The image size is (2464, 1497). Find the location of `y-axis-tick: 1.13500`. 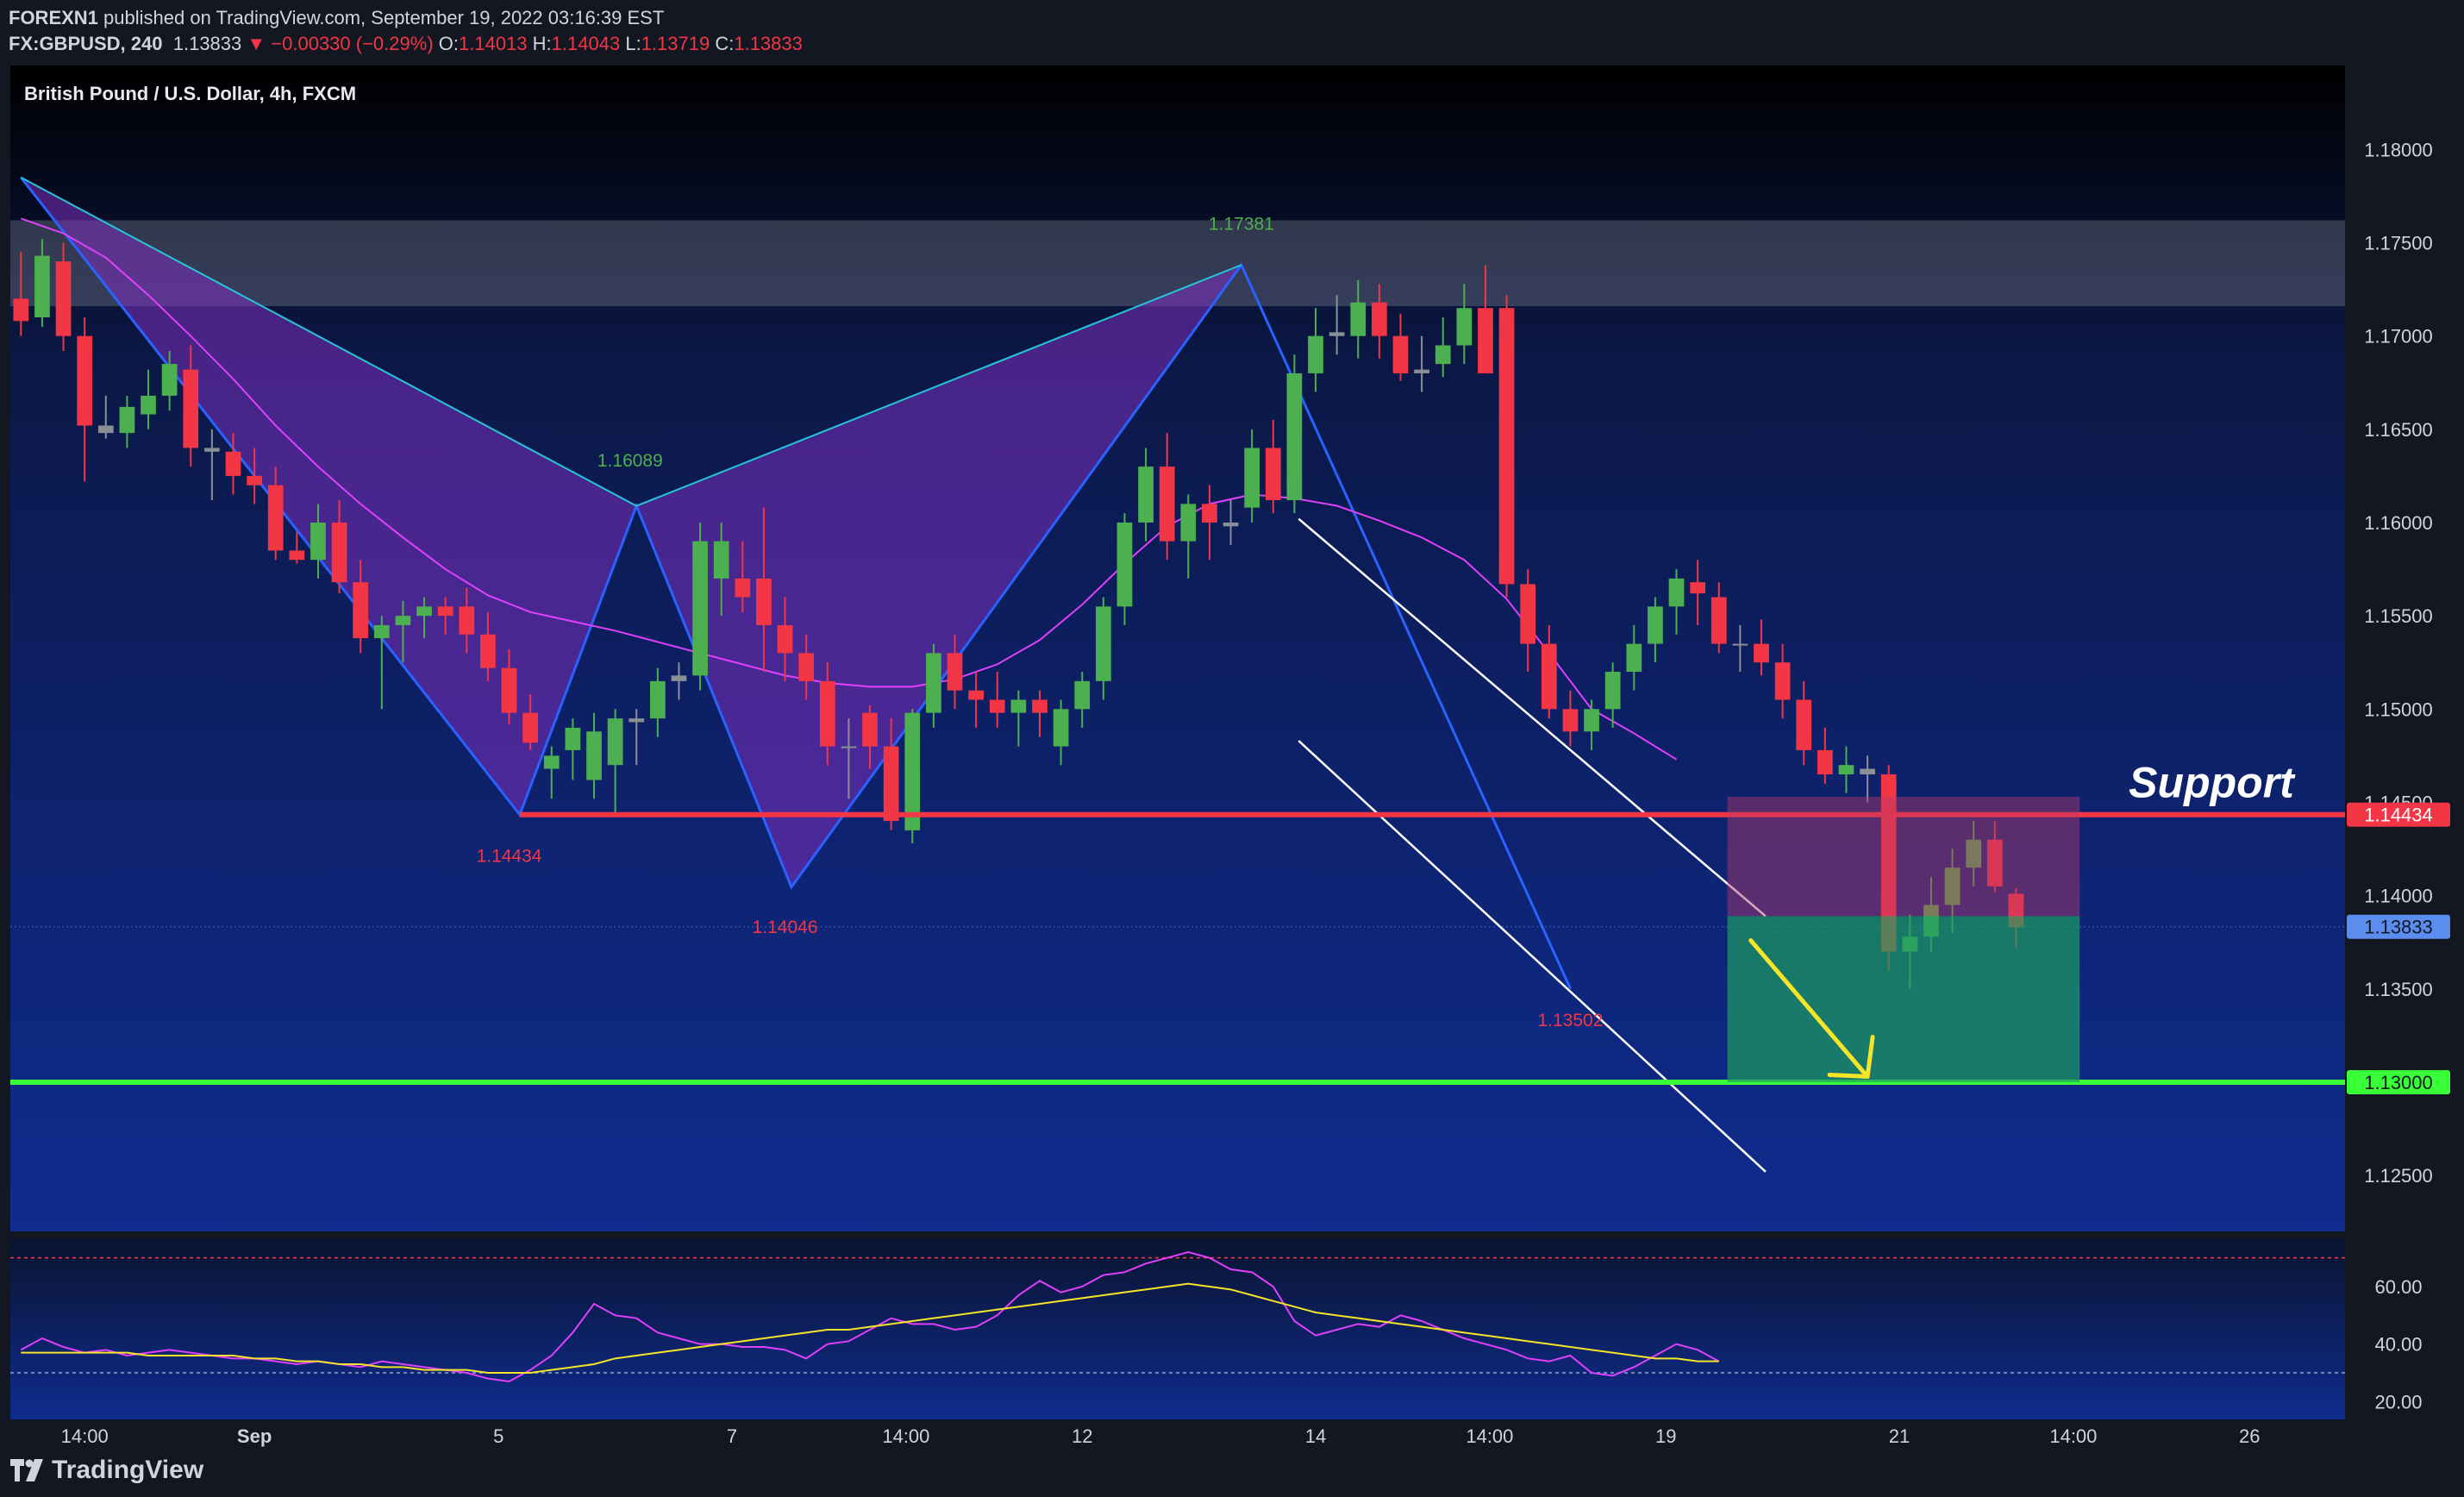

y-axis-tick: 1.13500 is located at coordinates (2398, 989).